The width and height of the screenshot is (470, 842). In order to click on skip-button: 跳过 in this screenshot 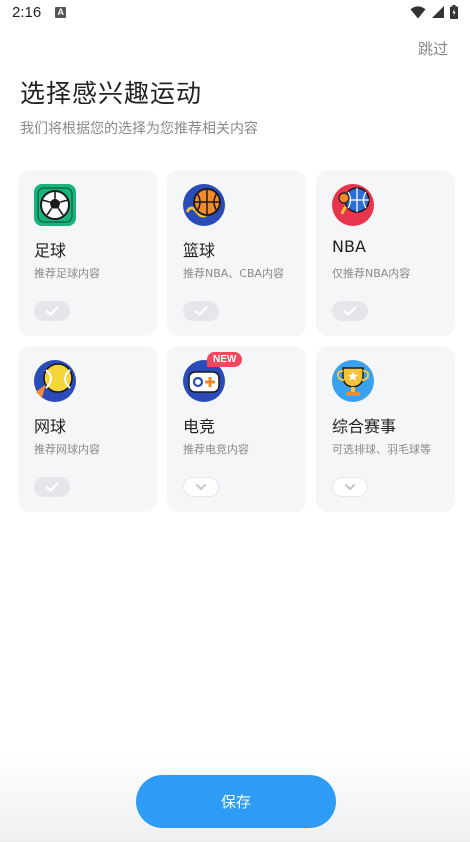, I will do `click(433, 48)`.